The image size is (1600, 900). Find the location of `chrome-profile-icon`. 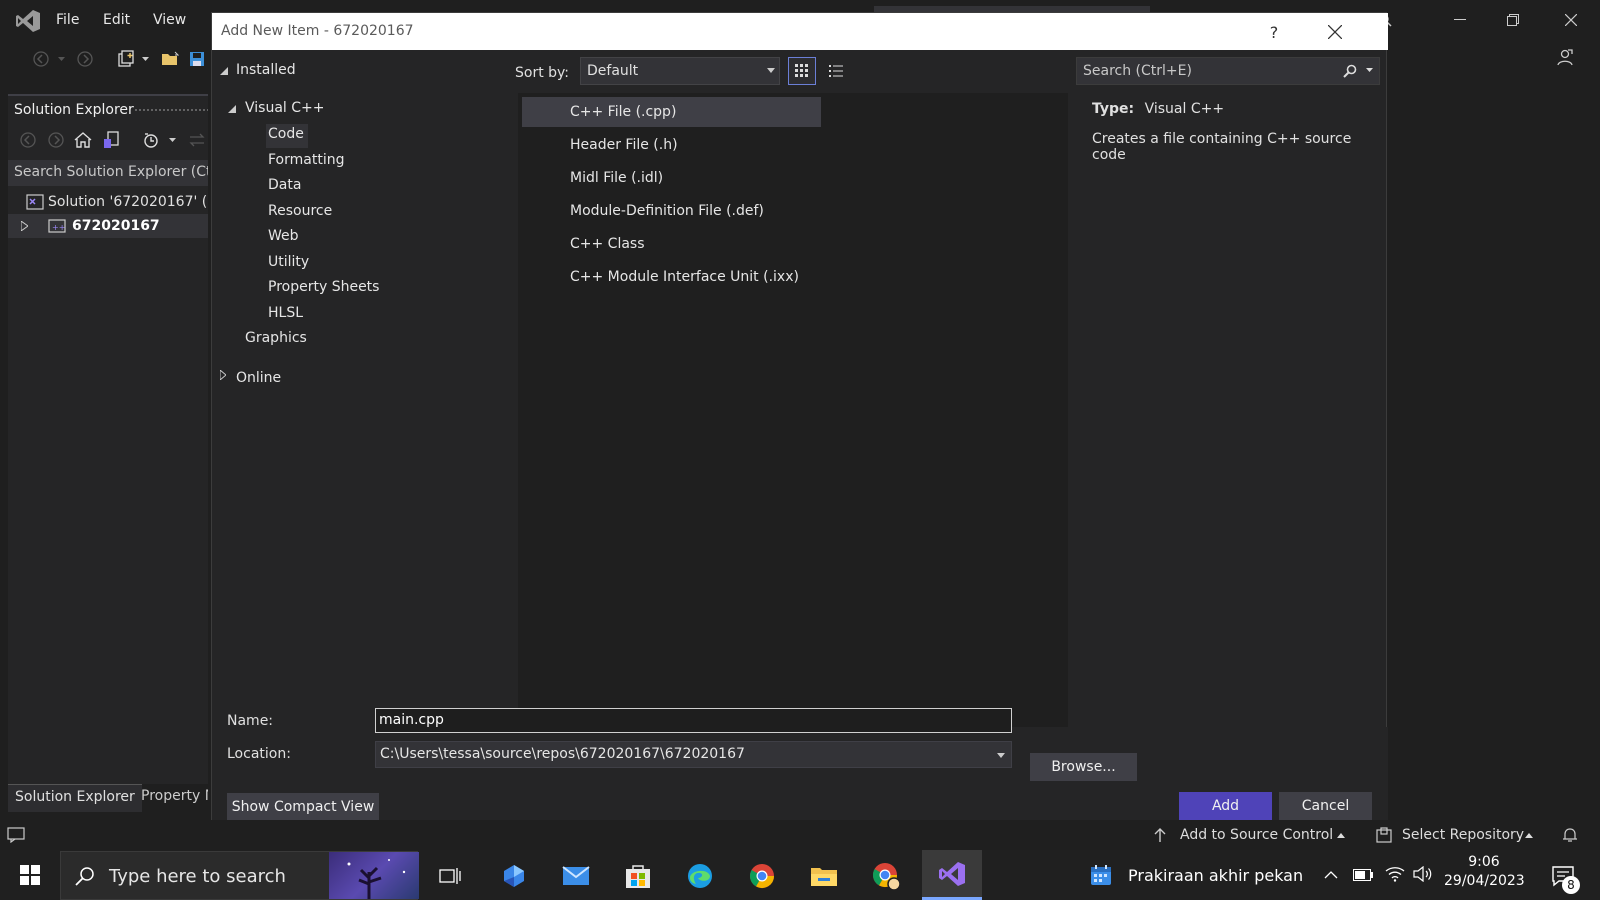

chrome-profile-icon is located at coordinates (886, 876).